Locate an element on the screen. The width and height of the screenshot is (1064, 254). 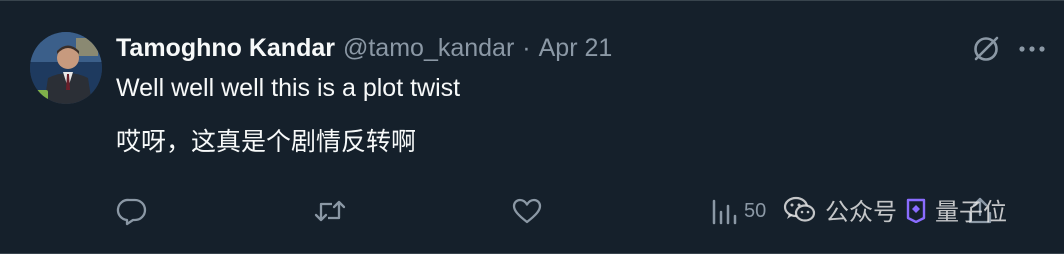
watermark-text-account: 公众号 is located at coordinates (861, 212).